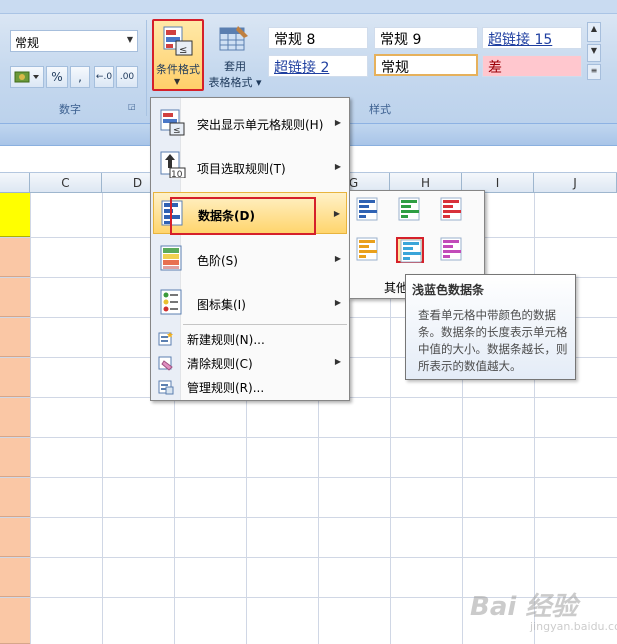  Describe the element at coordinates (70, 109) in the screenshot. I see `number-group-label: 数字` at that location.